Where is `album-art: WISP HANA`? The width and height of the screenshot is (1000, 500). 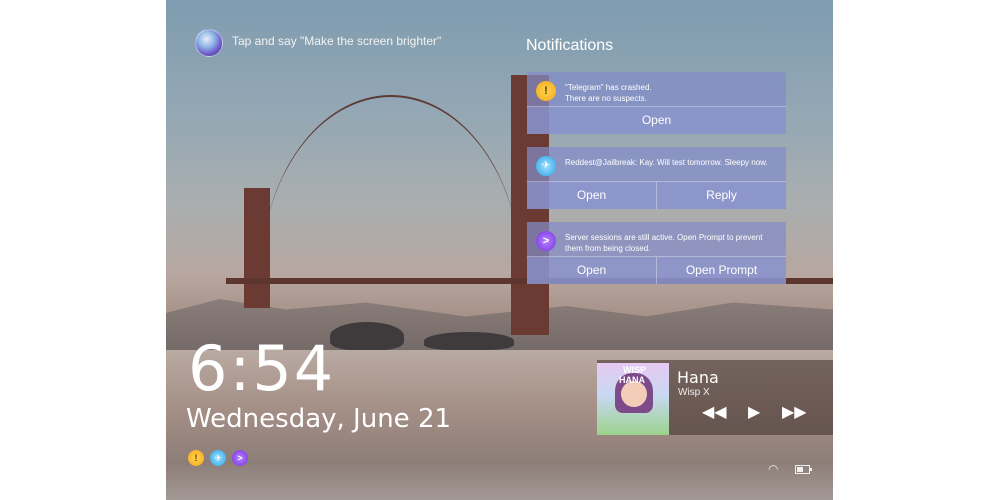 album-art: WISP HANA is located at coordinates (633, 399).